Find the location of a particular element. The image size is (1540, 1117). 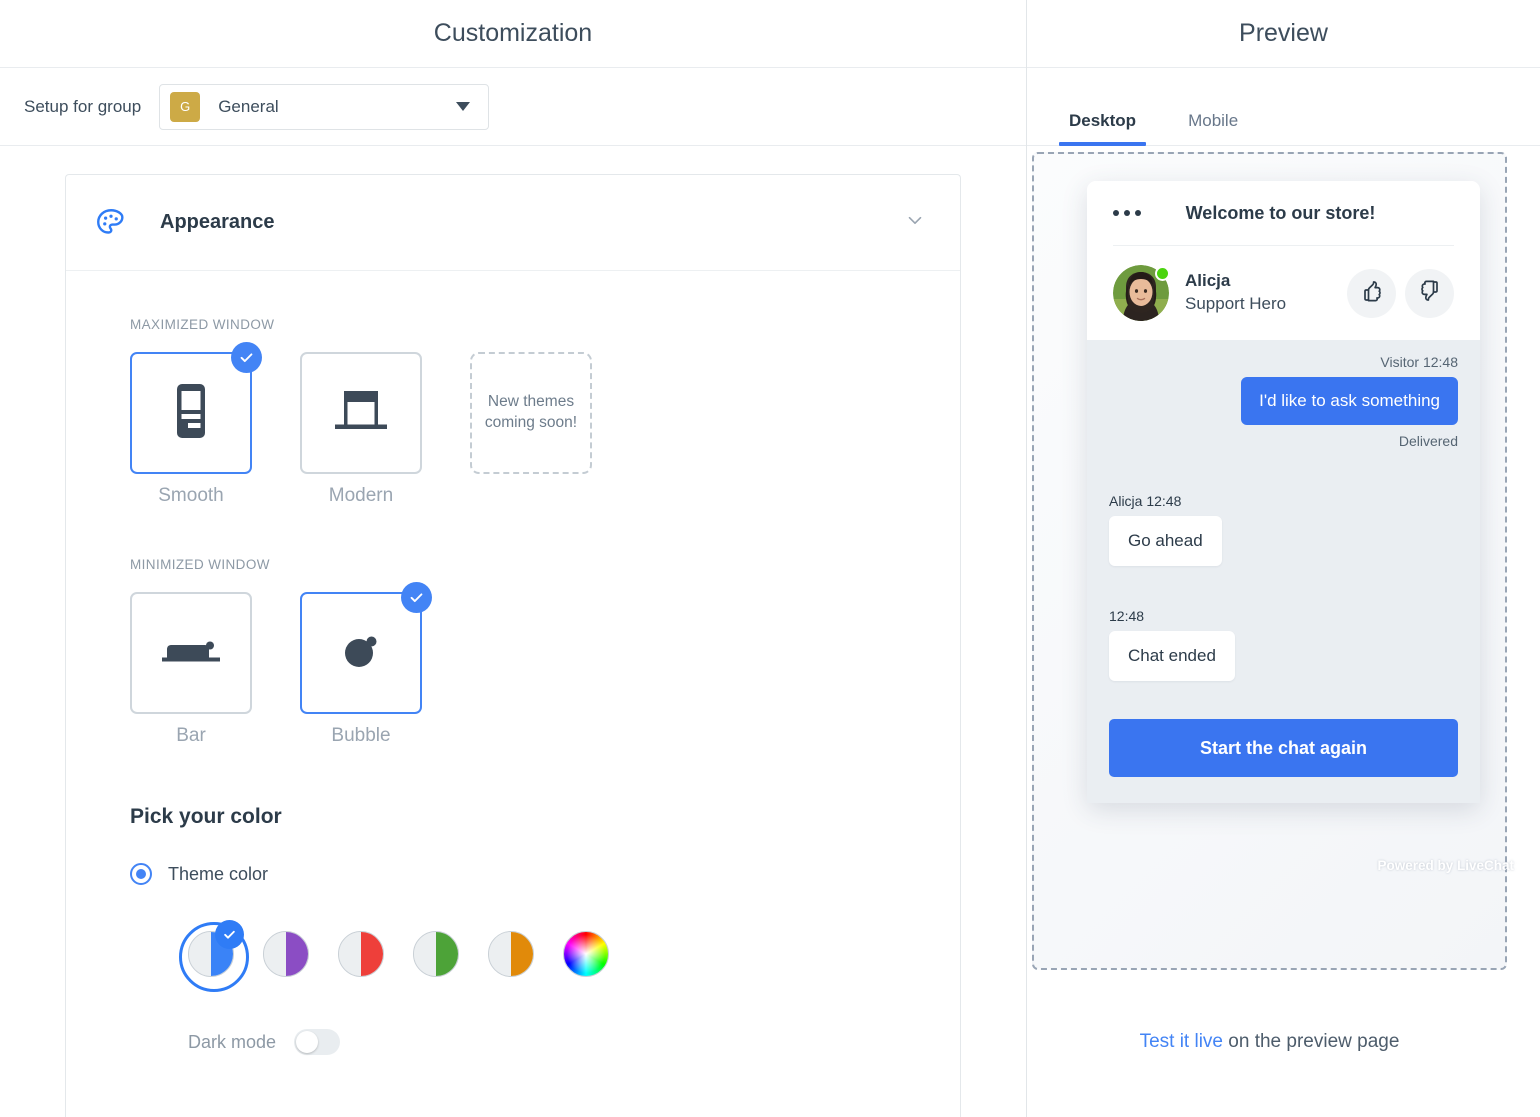

color-swatch-custom is located at coordinates (586, 954).